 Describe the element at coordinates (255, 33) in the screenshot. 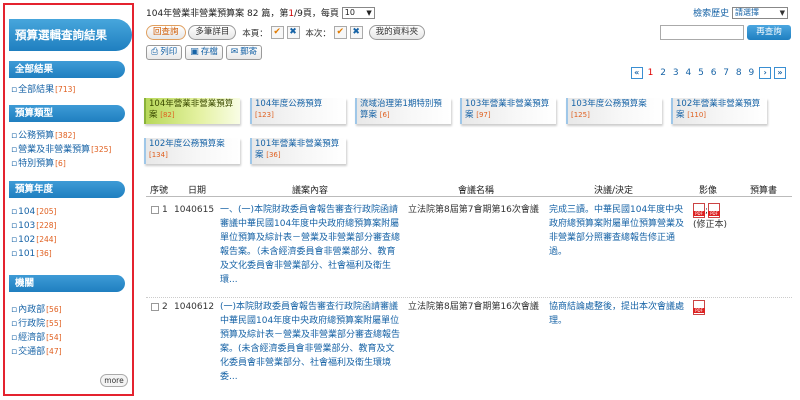

I see `this-page-label: 本頁：` at that location.